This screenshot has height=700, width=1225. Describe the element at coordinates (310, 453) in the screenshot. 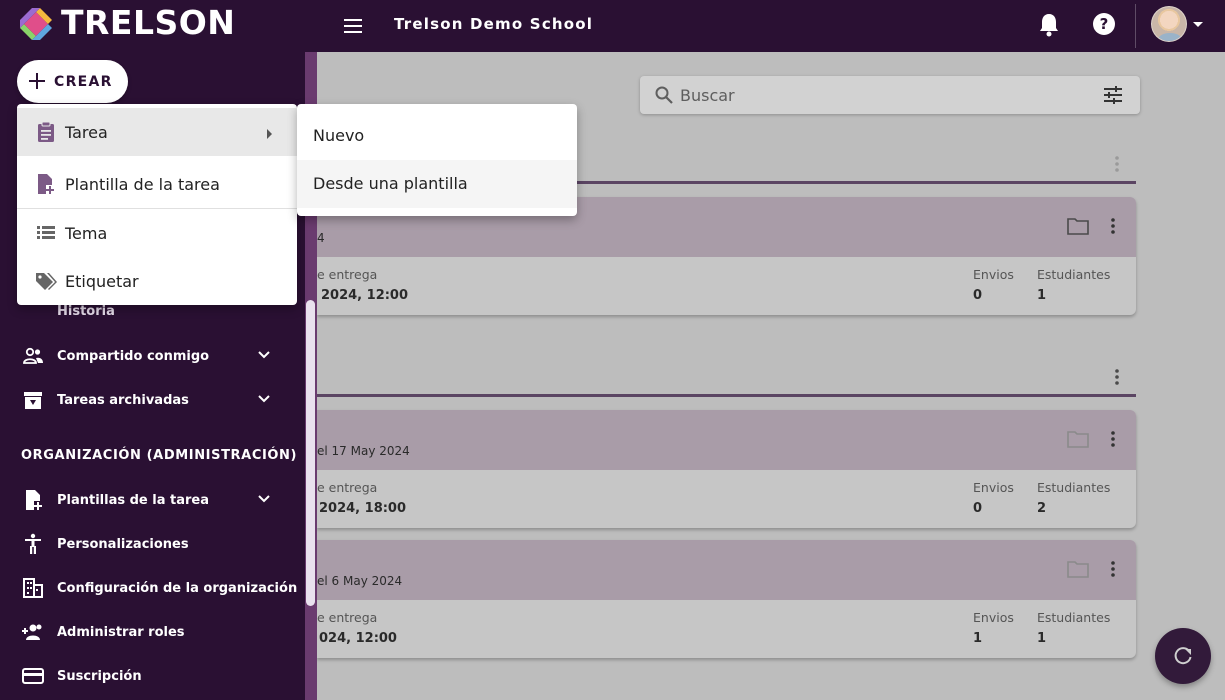

I see `sidebar-scrollbar` at that location.